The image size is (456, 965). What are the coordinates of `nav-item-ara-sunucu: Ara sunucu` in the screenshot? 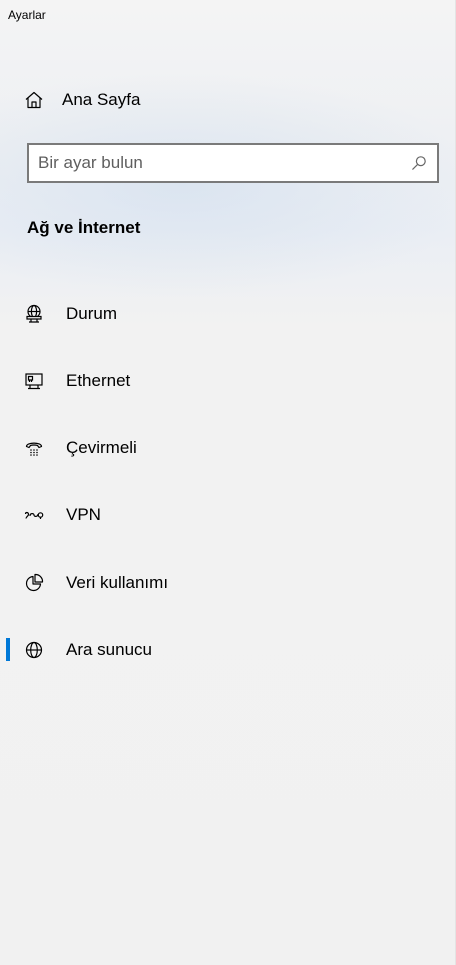 It's located at (227, 649).